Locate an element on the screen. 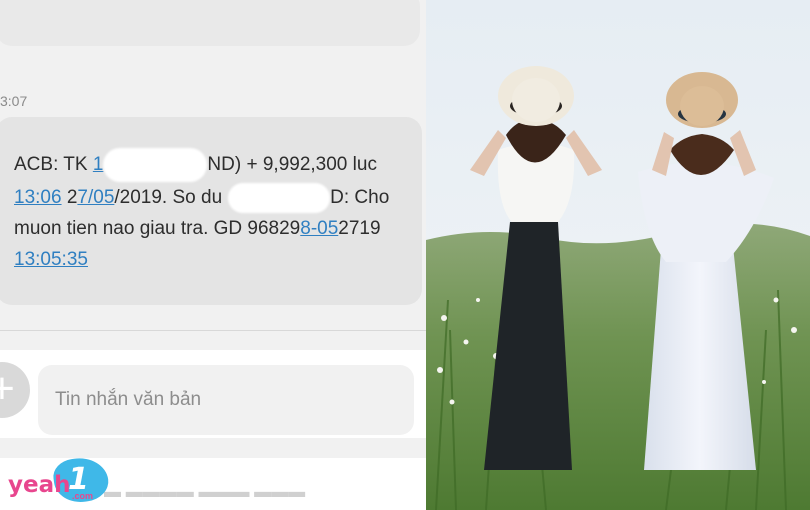 The width and height of the screenshot is (810, 510). reference-time-link: 13:05:35 is located at coordinates (51, 259).